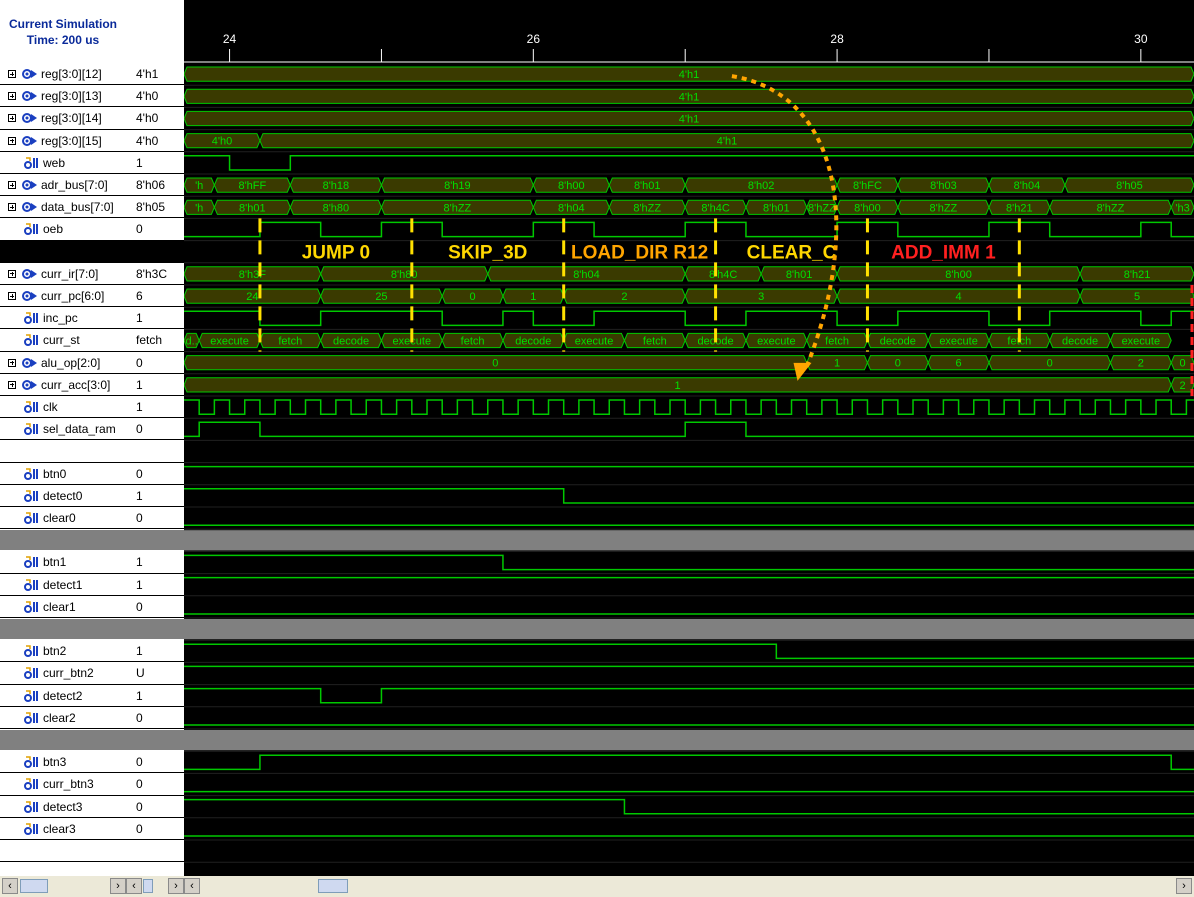 This screenshot has width=1194, height=897. I want to click on signal-value, so click(155, 851).